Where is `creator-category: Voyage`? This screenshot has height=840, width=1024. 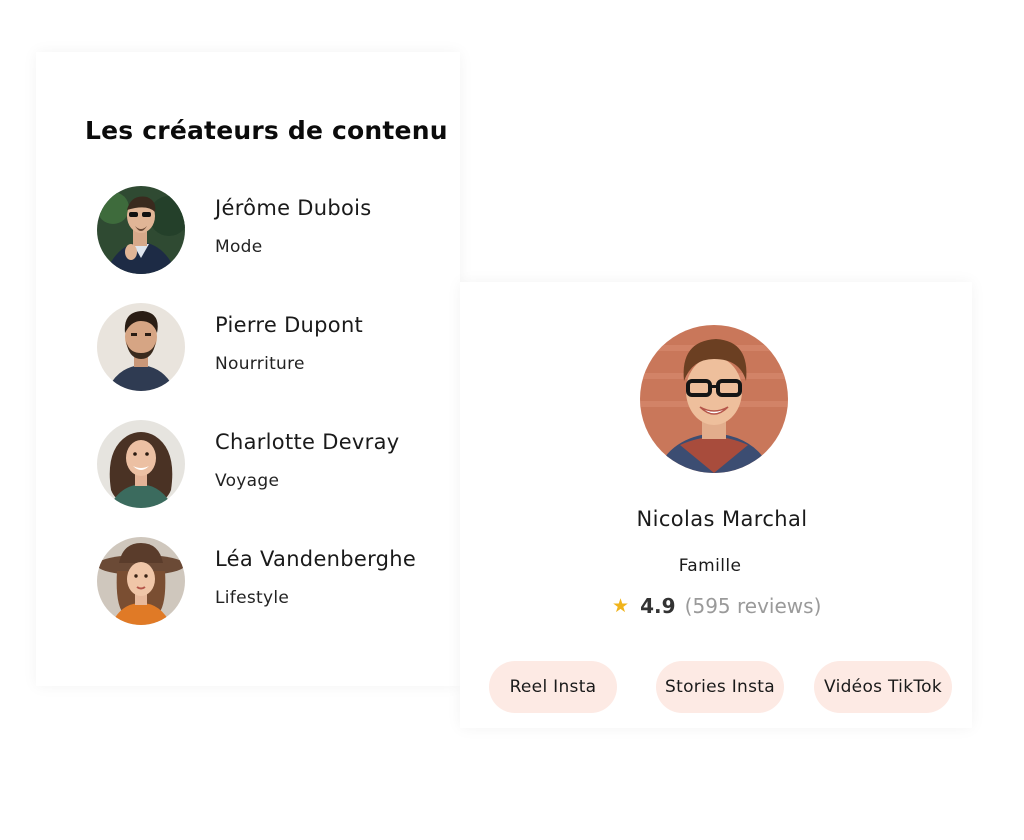
creator-category: Voyage is located at coordinates (247, 481).